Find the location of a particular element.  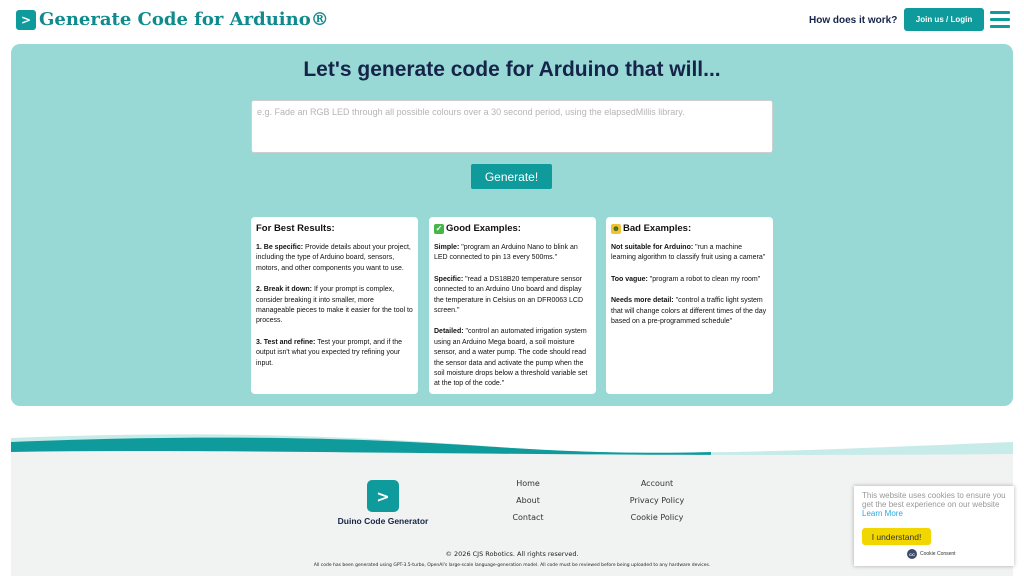

footer-link-account: Account is located at coordinates (657, 483).